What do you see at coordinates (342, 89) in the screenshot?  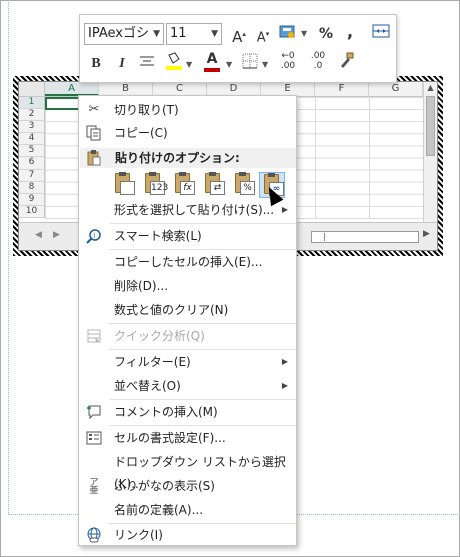 I see `column-header: F` at bounding box center [342, 89].